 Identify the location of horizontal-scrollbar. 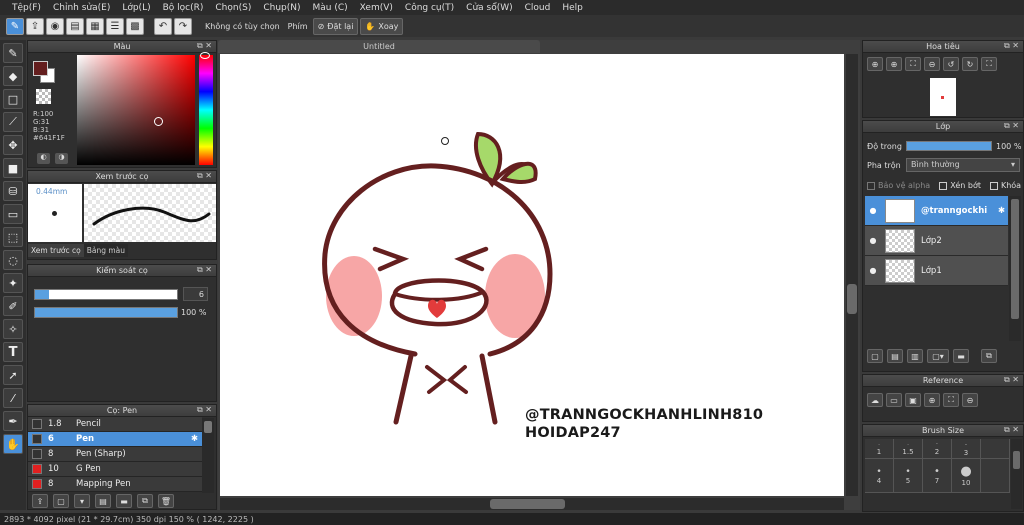
(532, 504).